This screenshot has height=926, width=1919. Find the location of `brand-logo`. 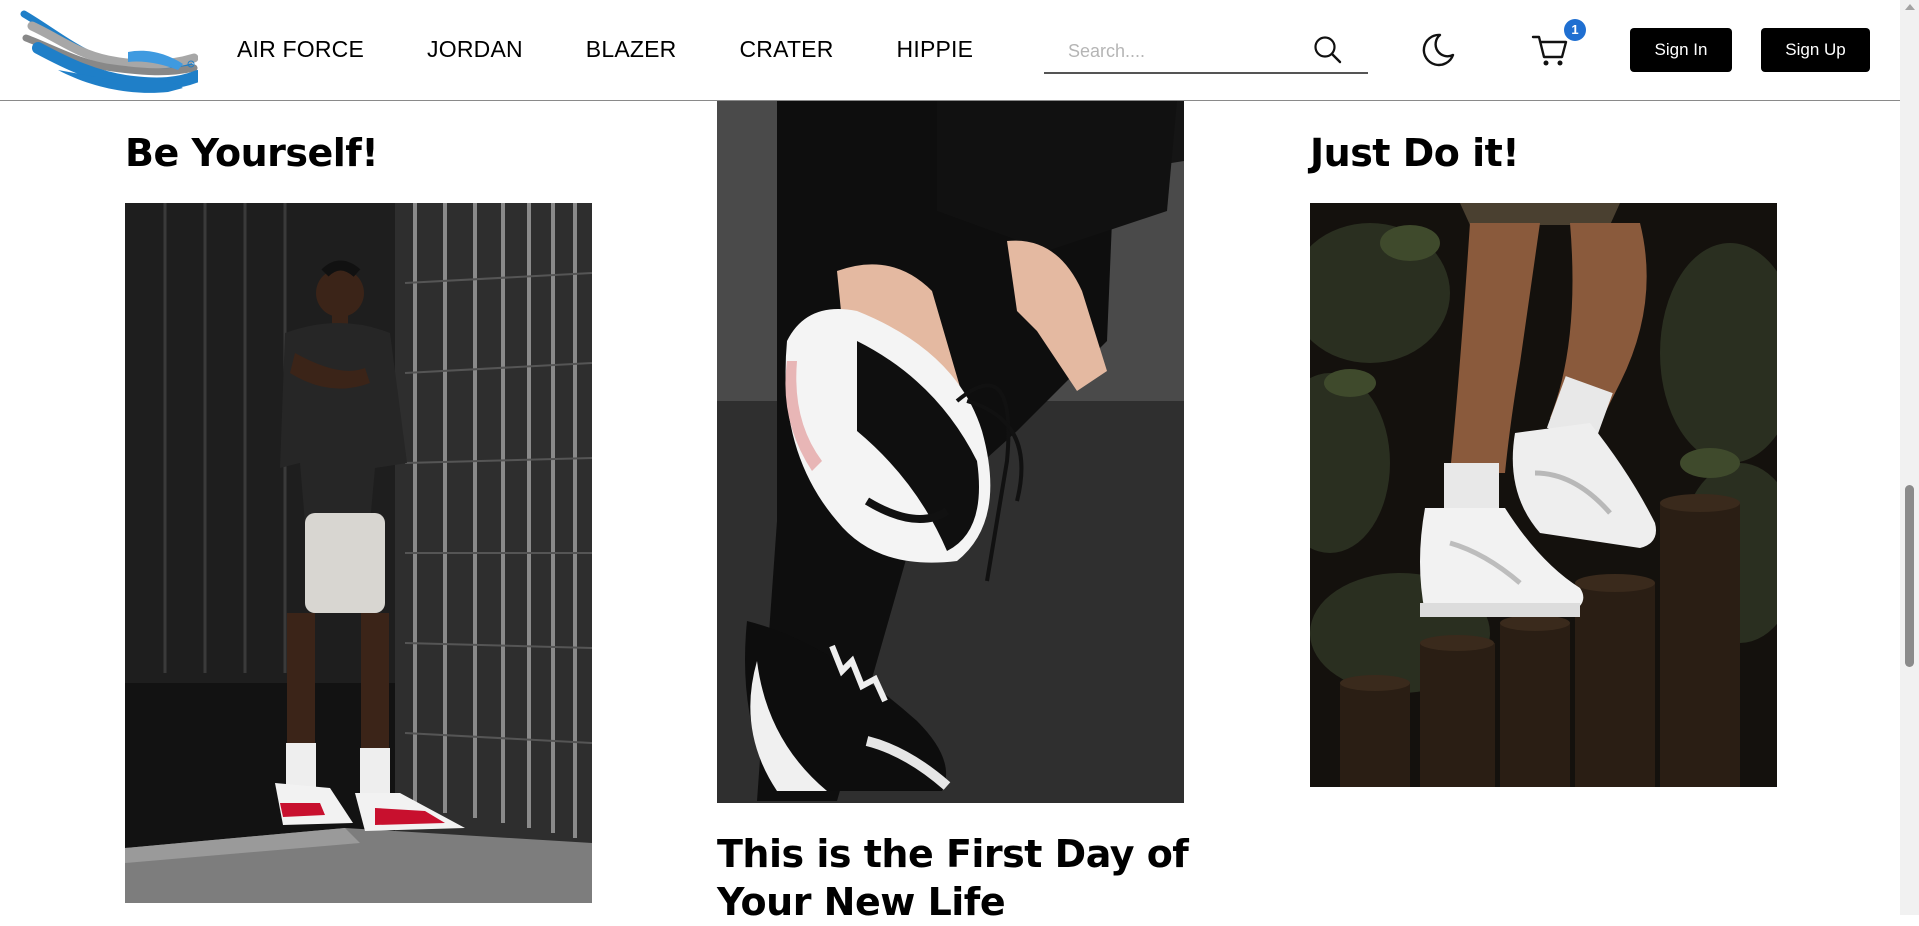

brand-logo is located at coordinates (111, 53).